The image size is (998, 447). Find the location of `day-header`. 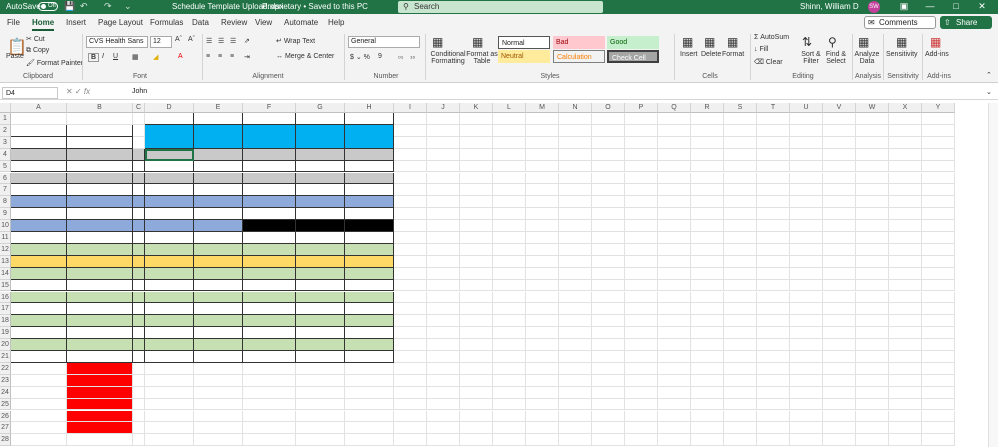

day-header is located at coordinates (169, 136).